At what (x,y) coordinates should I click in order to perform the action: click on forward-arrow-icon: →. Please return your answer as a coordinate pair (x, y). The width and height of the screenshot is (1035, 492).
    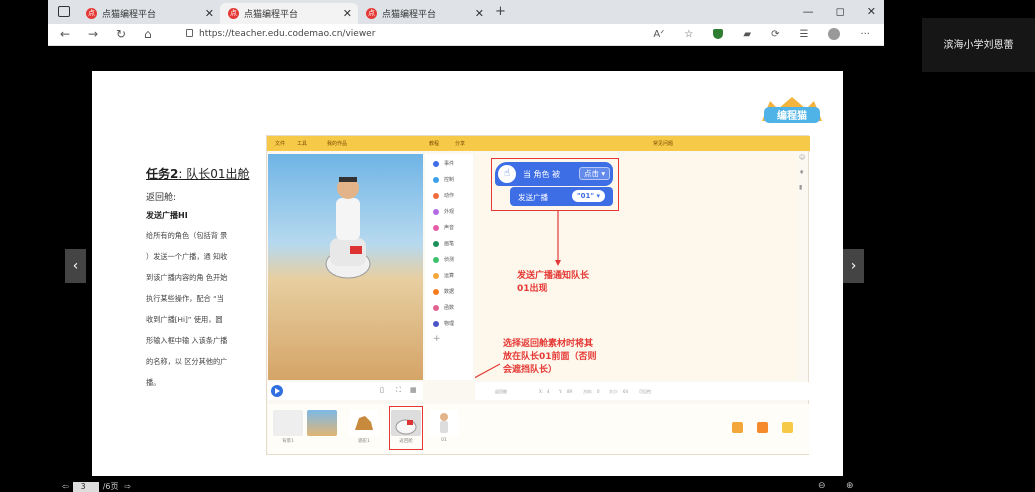
    Looking at the image, I should click on (93, 34).